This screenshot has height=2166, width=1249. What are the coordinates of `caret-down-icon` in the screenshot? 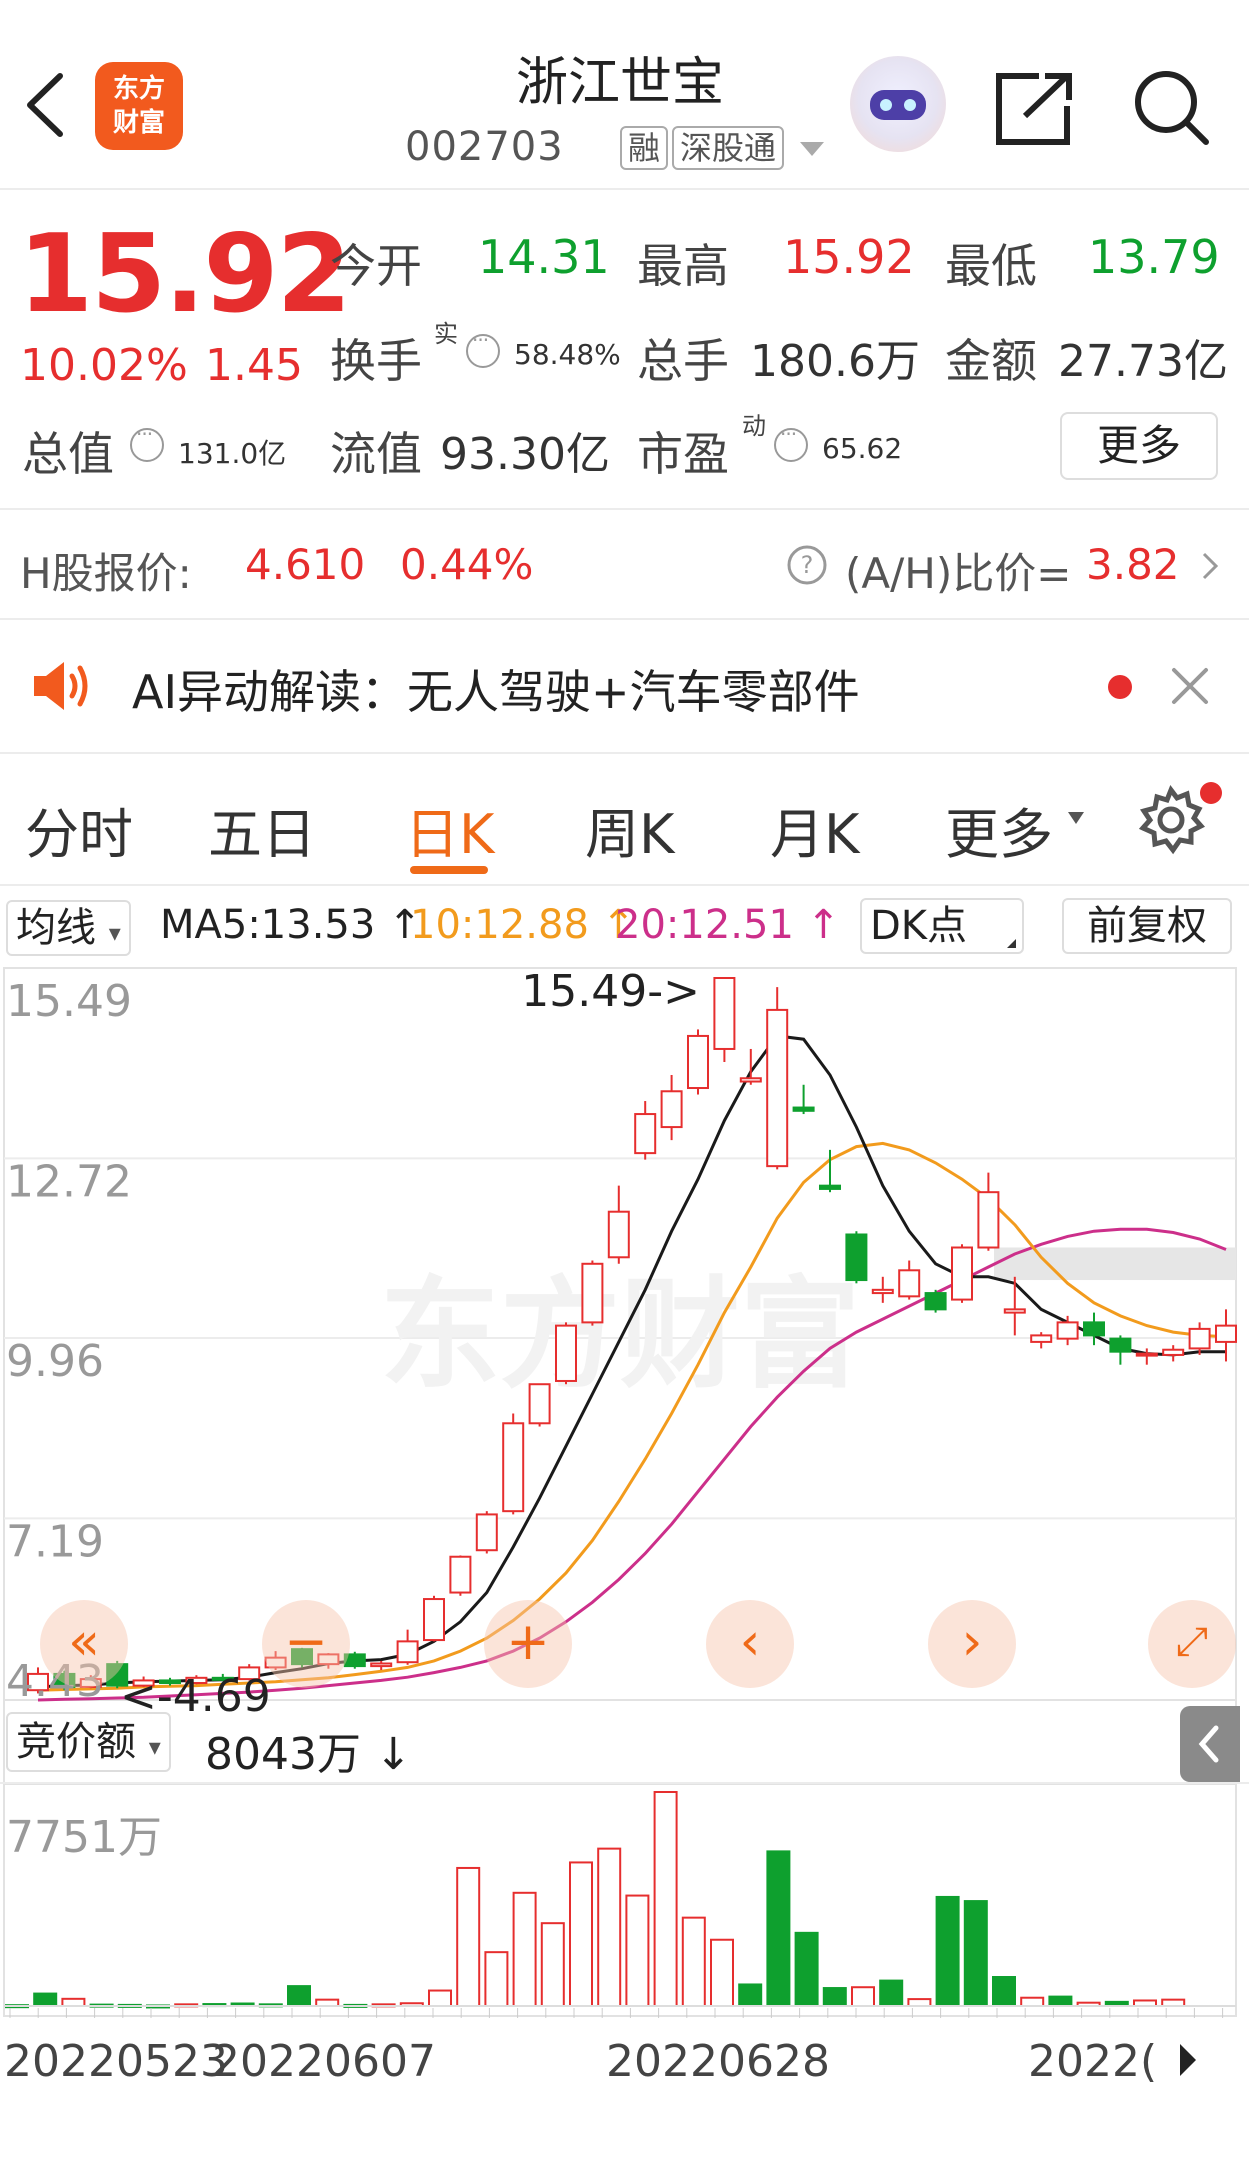 It's located at (1076, 818).